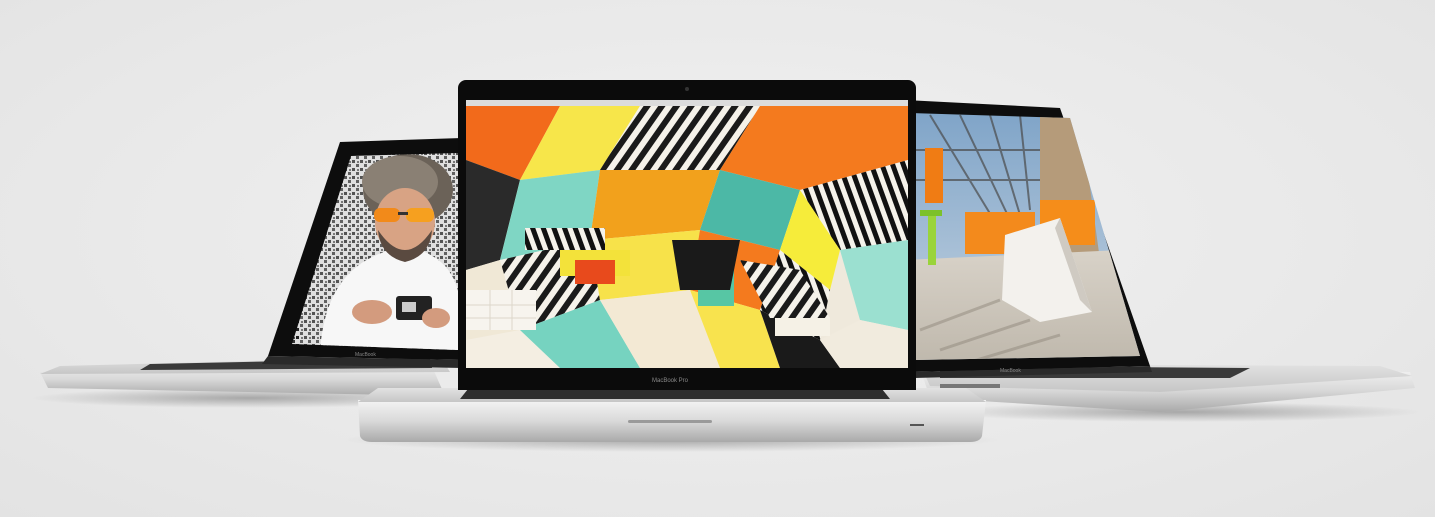 The width and height of the screenshot is (1435, 517). Describe the element at coordinates (970, 386) in the screenshot. I see `right-laptop-ports` at that location.